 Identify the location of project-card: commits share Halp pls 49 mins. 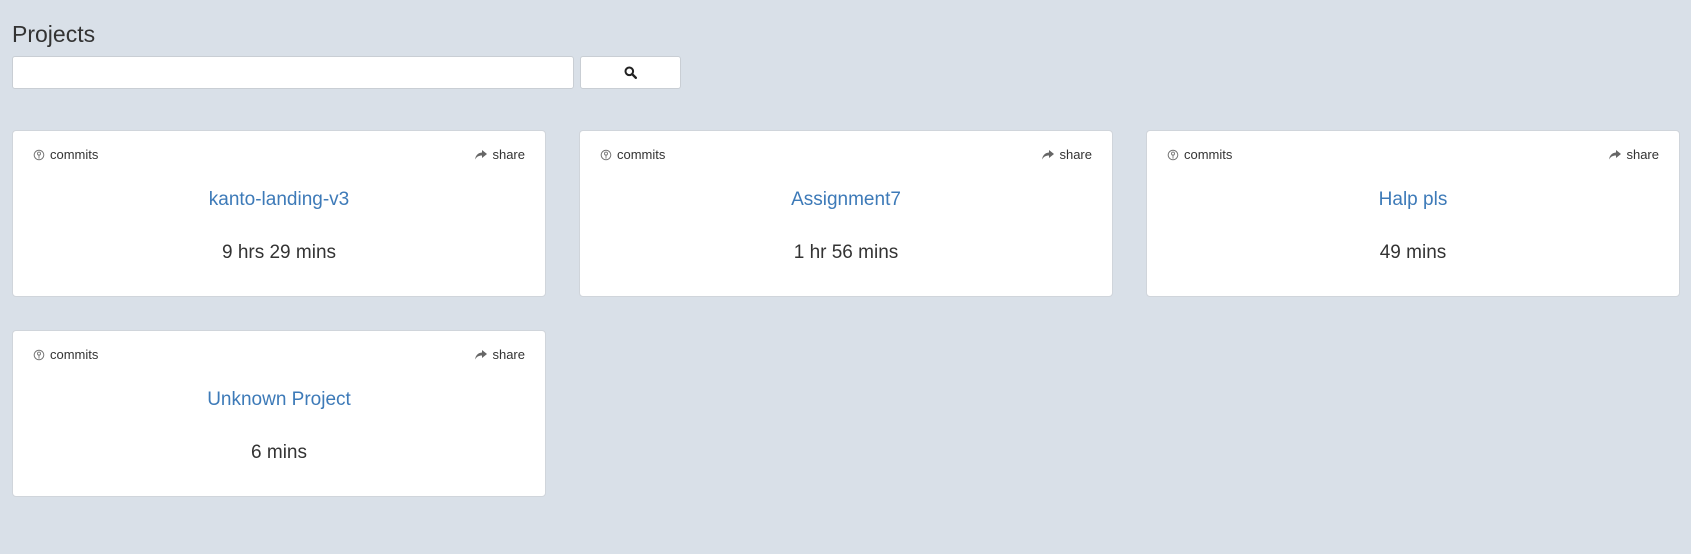
(1413, 213).